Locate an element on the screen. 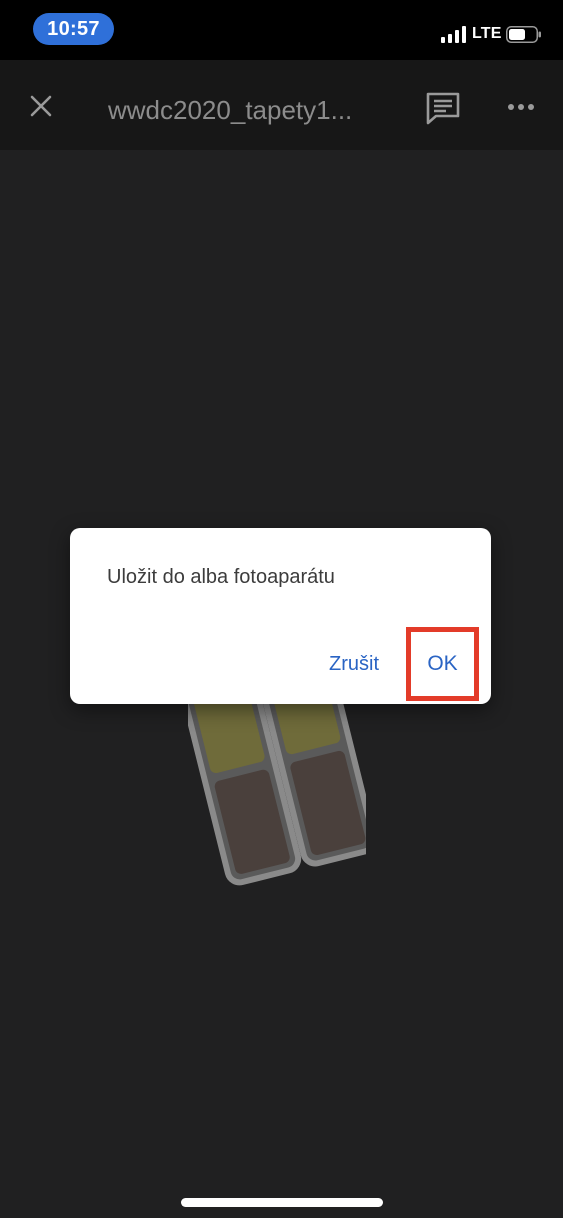 This screenshot has height=1218, width=563. status-bar: 10:57 LTE is located at coordinates (281, 30).